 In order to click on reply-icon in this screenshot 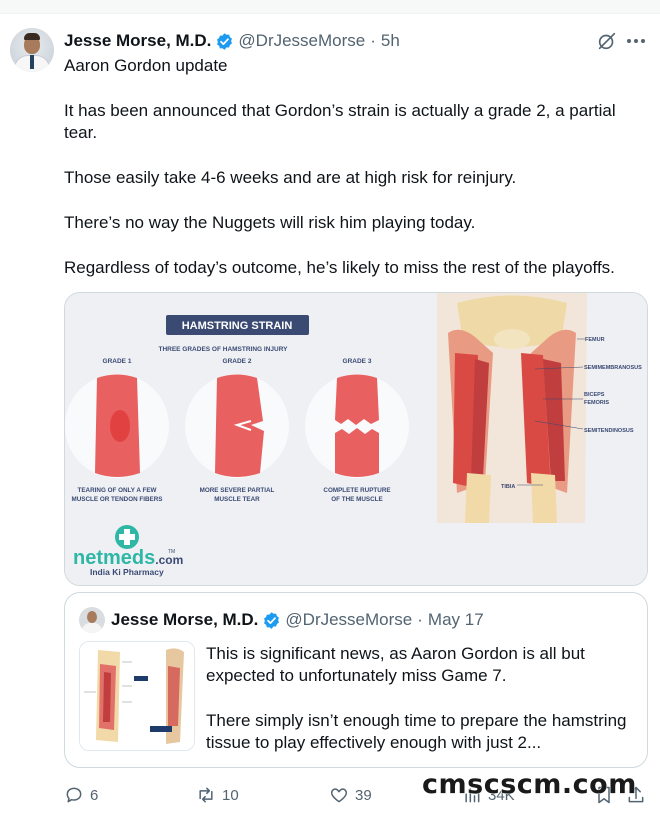, I will do `click(74, 795)`.